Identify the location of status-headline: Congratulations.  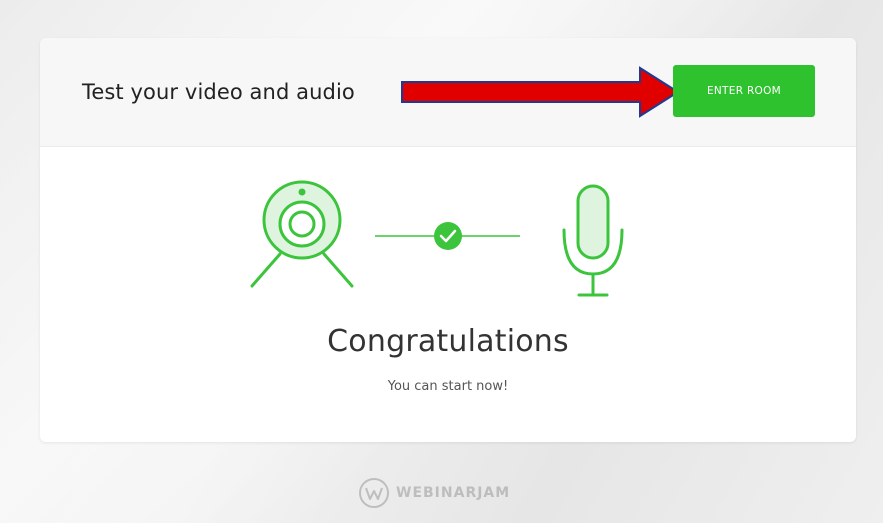
(448, 341).